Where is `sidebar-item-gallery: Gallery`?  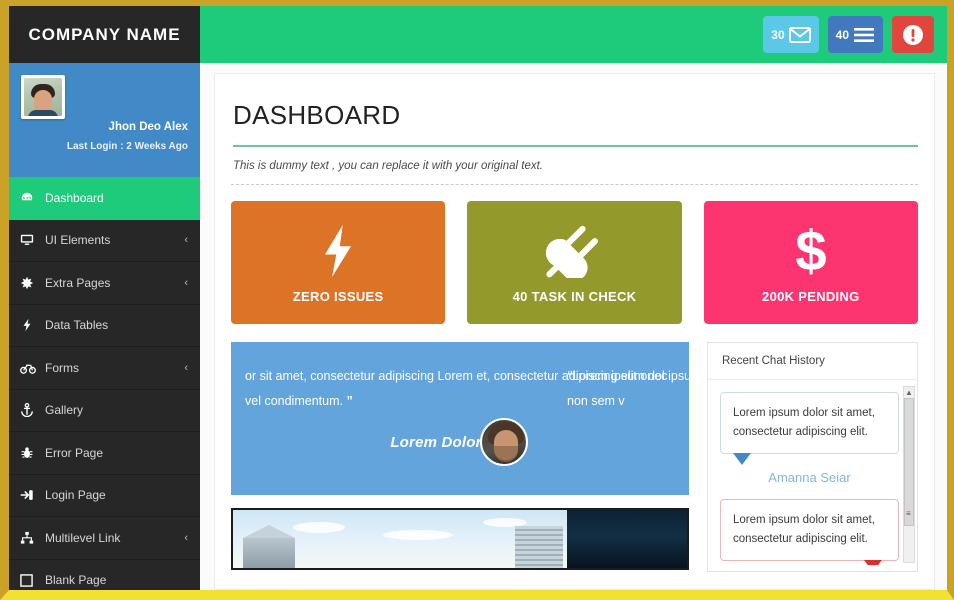
sidebar-item-gallery: Gallery is located at coordinates (104, 411).